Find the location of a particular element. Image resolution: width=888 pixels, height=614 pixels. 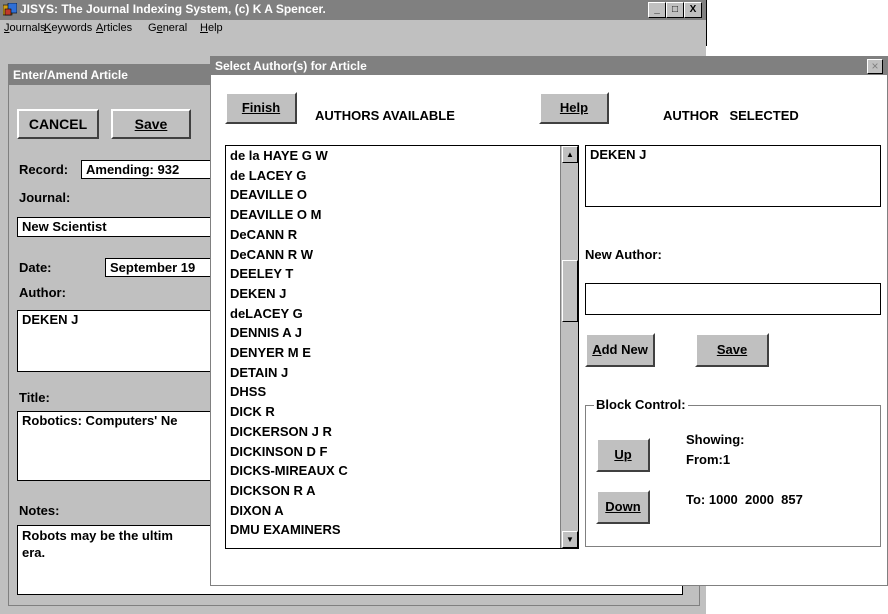

author-list-item: de la HAYE G W is located at coordinates (279, 155).